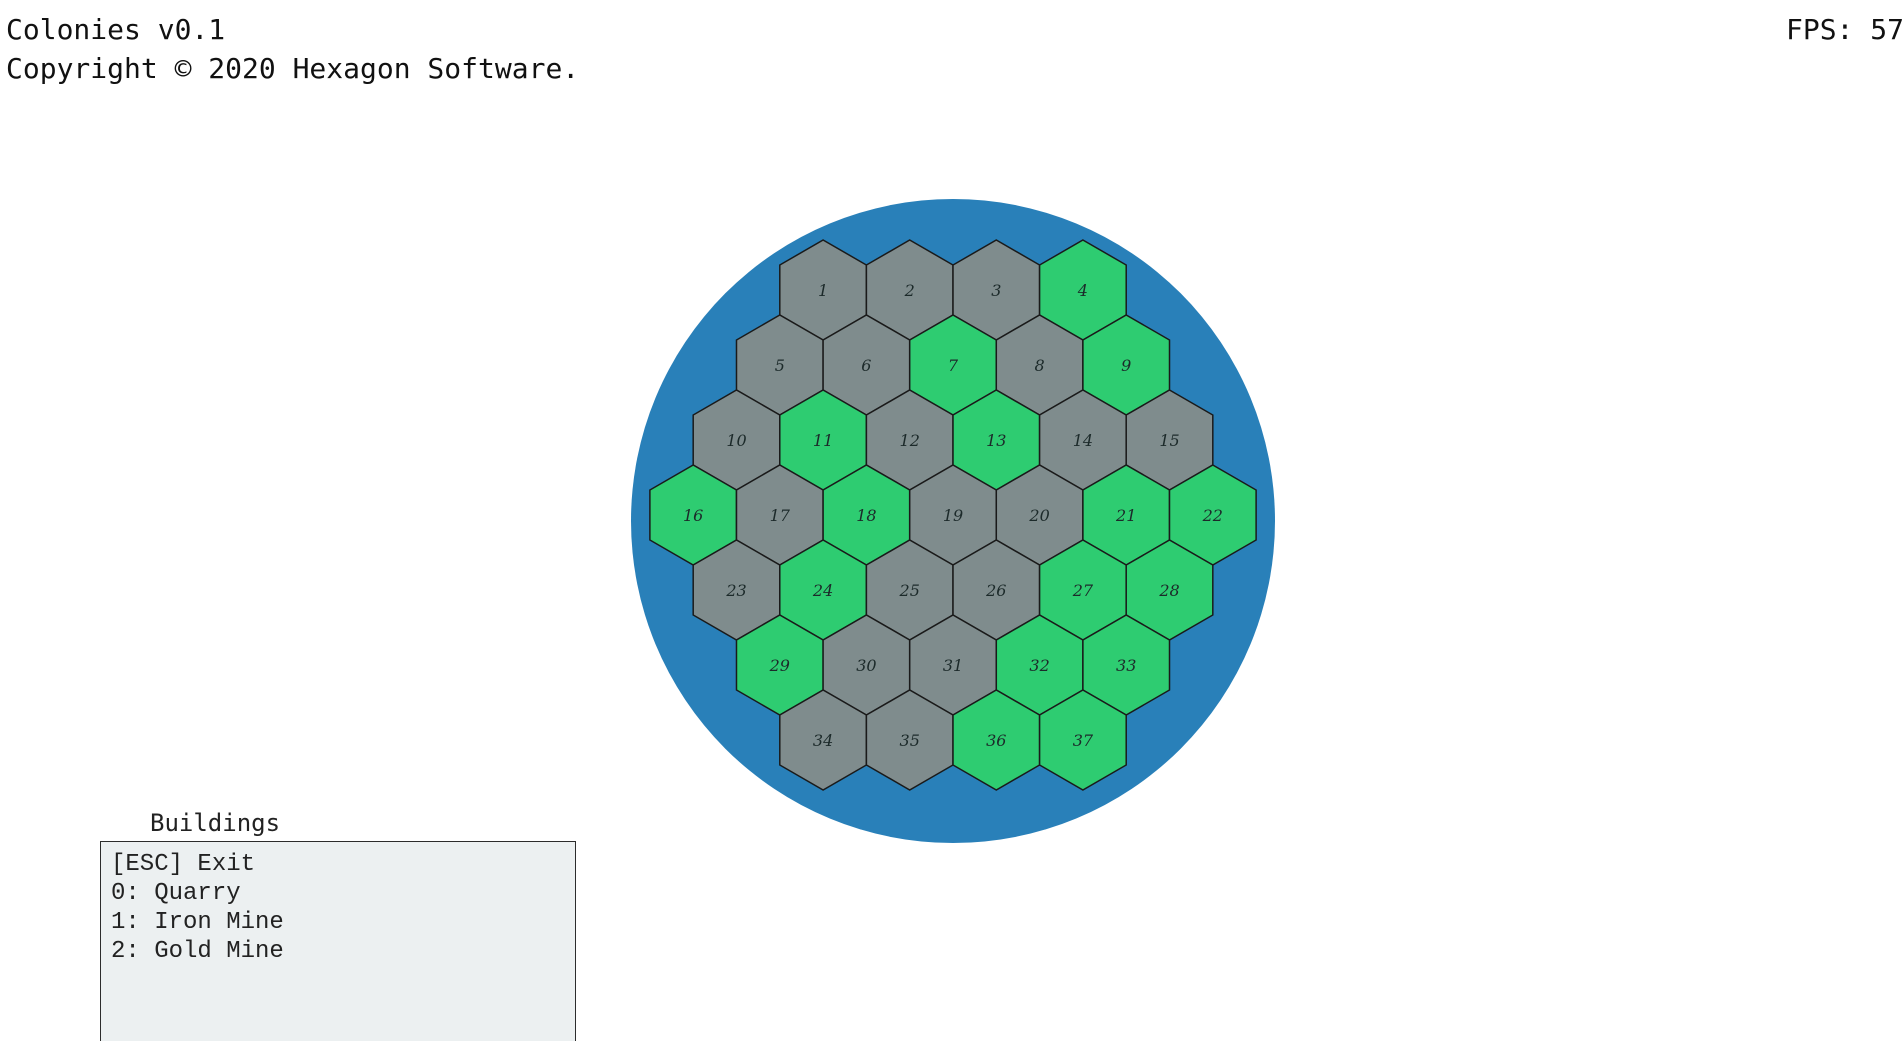  Describe the element at coordinates (866, 515) in the screenshot. I see `hex-number-label: 18` at that location.